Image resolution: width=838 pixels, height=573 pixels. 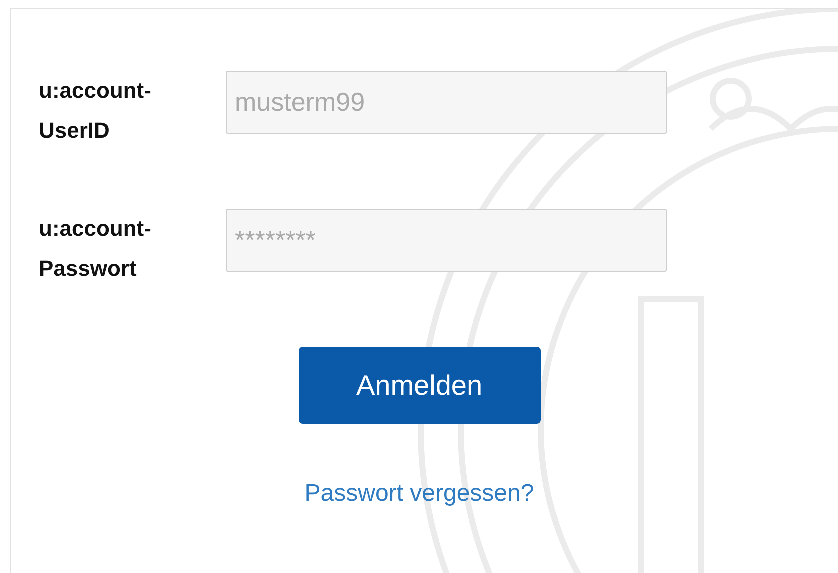 What do you see at coordinates (95, 111) in the screenshot?
I see `field-label: u:account-UserID` at bounding box center [95, 111].